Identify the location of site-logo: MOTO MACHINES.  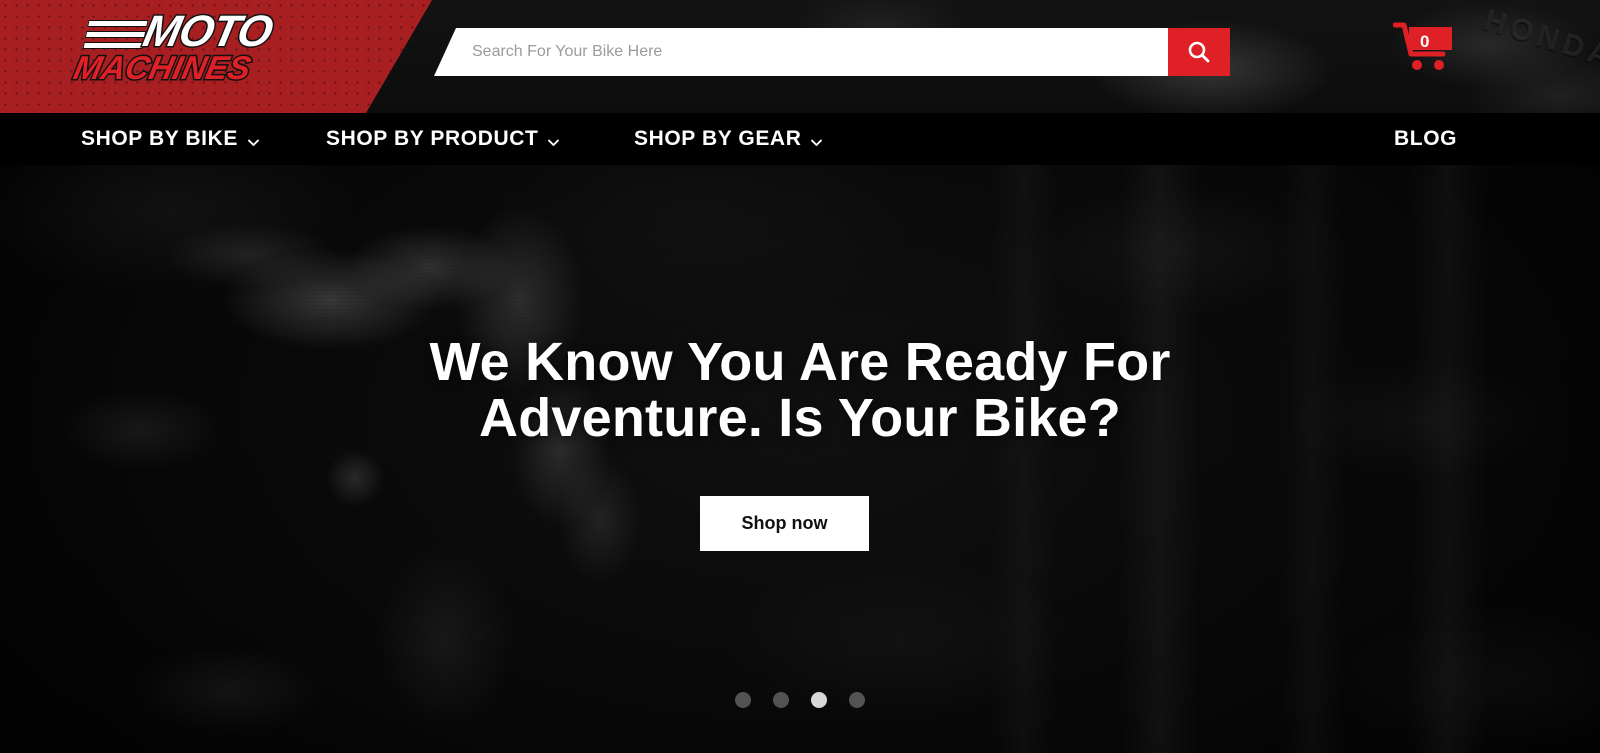
(197, 49).